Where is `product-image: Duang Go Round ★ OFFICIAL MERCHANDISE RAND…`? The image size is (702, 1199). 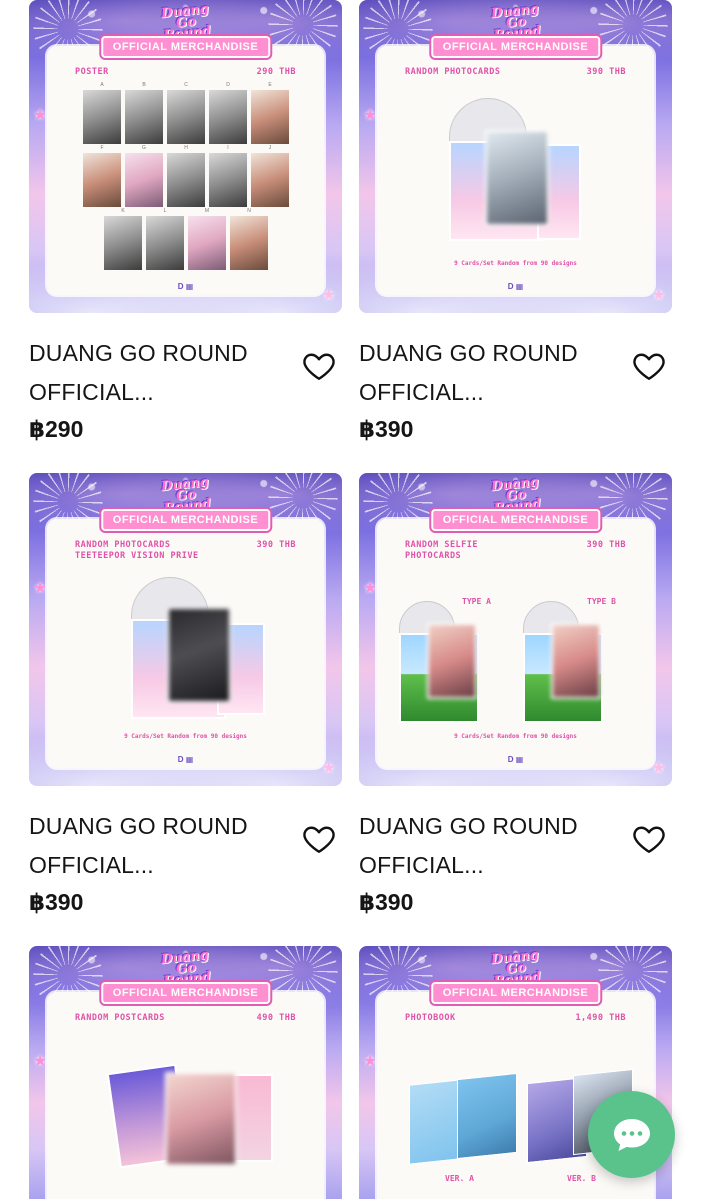
product-image: Duang Go Round ★ OFFICIAL MERCHANDISE RAND… is located at coordinates (185, 1072).